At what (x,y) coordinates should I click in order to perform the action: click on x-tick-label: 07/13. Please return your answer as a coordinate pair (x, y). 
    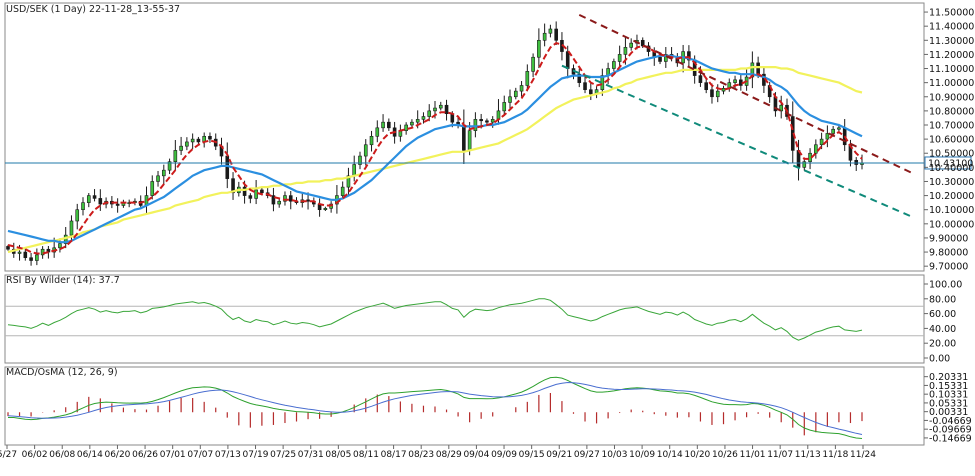
    Looking at the image, I should click on (228, 455).